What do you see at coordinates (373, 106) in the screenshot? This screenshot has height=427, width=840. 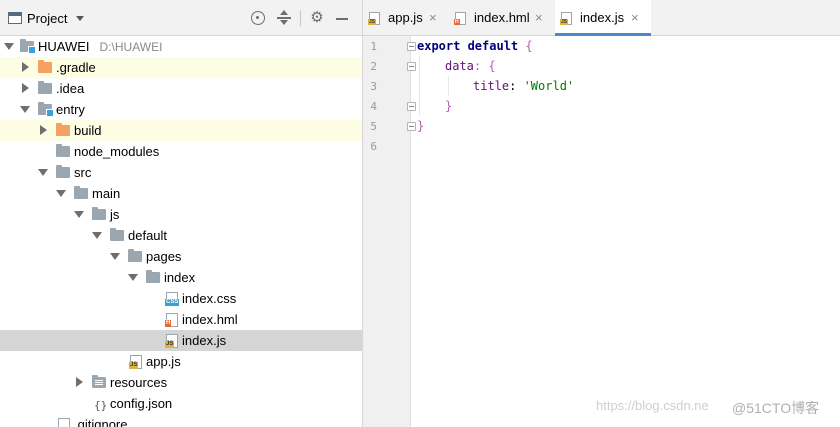 I see `line-number: 4` at bounding box center [373, 106].